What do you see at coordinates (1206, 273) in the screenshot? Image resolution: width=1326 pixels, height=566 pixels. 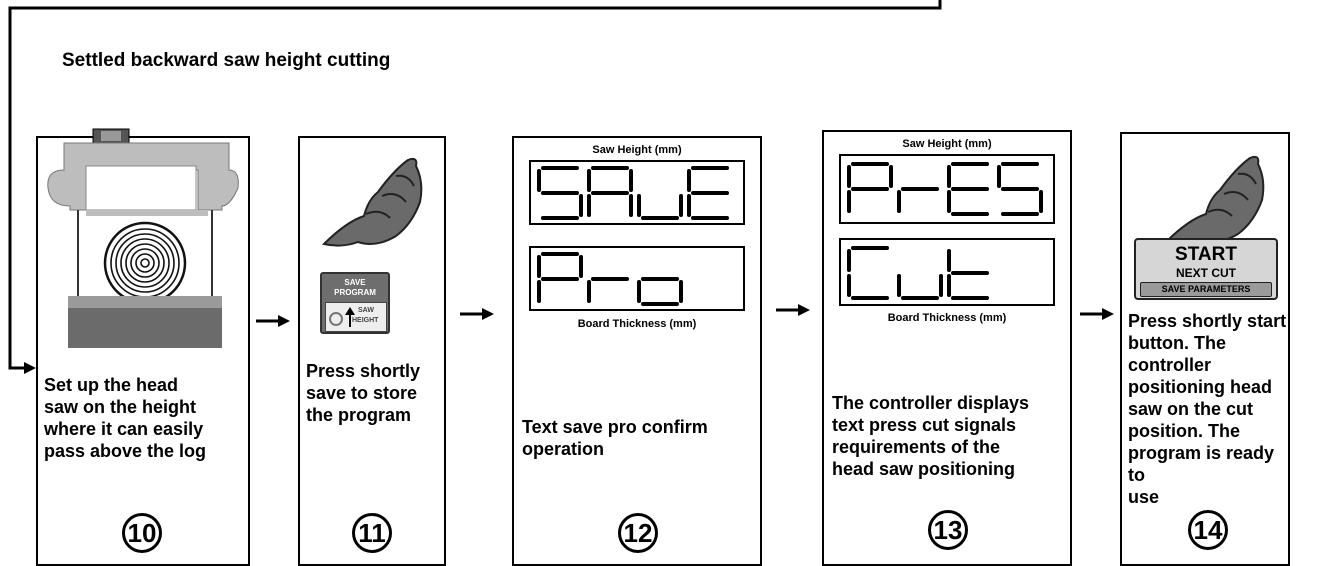 I see `next-cut-label: NEXT CUT` at bounding box center [1206, 273].